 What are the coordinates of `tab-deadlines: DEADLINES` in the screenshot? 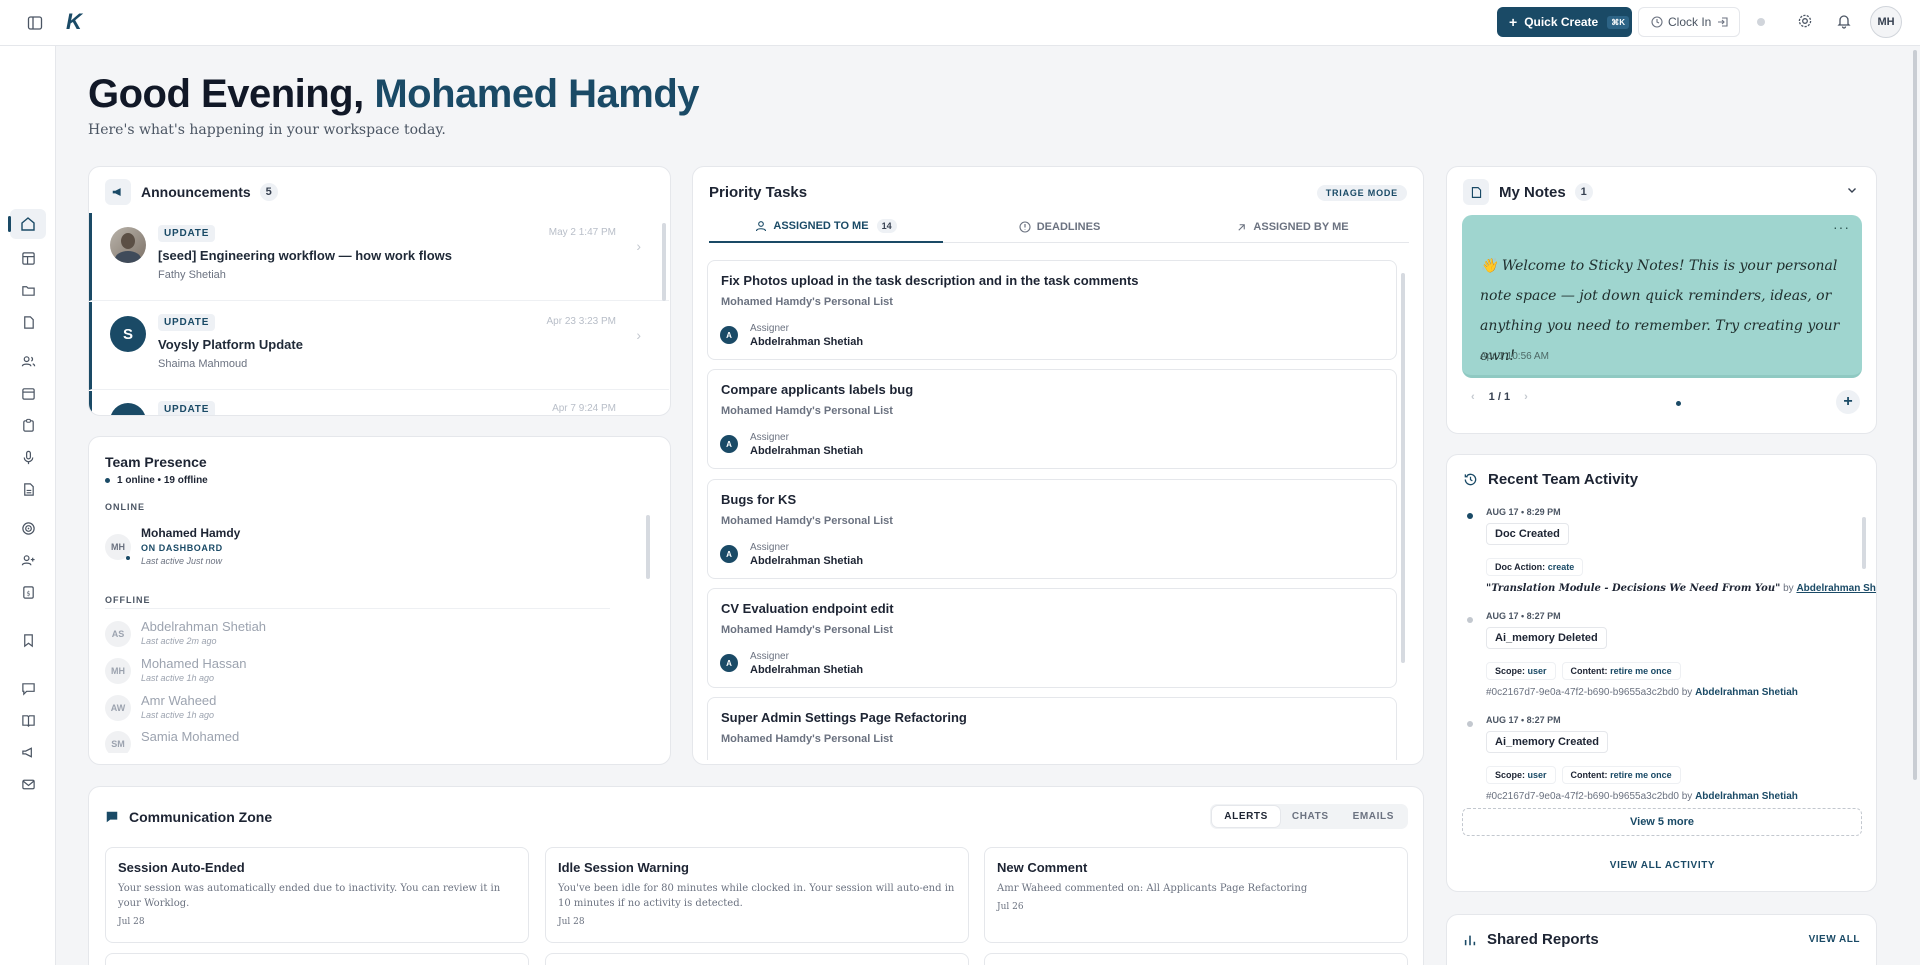 It's located at (1059, 227).